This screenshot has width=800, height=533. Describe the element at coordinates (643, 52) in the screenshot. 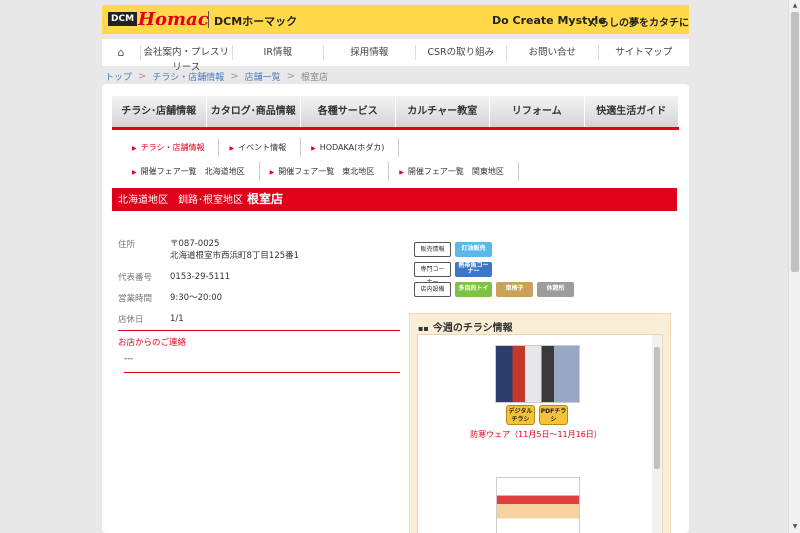

I see `nav-sitemap: サイトマップ` at that location.